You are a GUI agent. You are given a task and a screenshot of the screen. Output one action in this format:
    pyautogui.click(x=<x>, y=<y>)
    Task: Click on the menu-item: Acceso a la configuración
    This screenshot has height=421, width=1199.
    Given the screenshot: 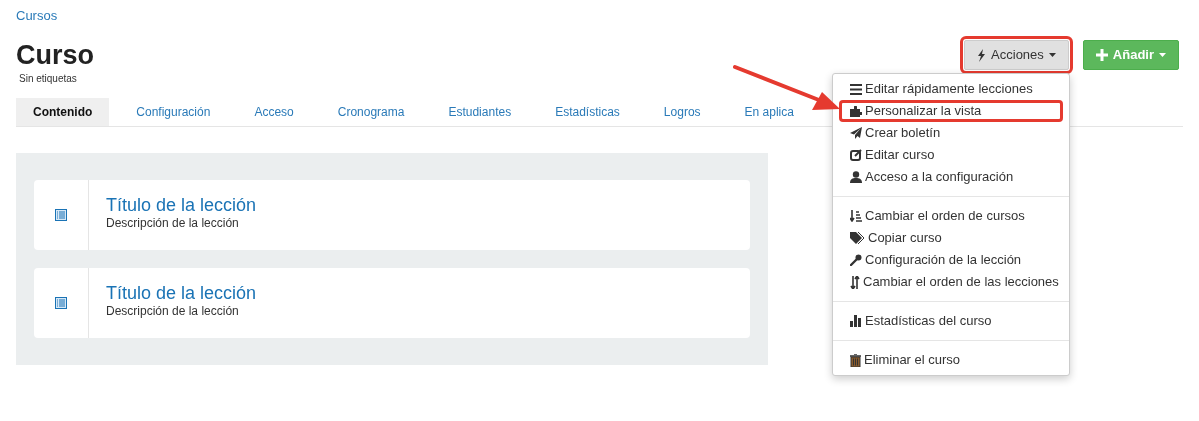 What is the action you would take?
    pyautogui.click(x=951, y=177)
    